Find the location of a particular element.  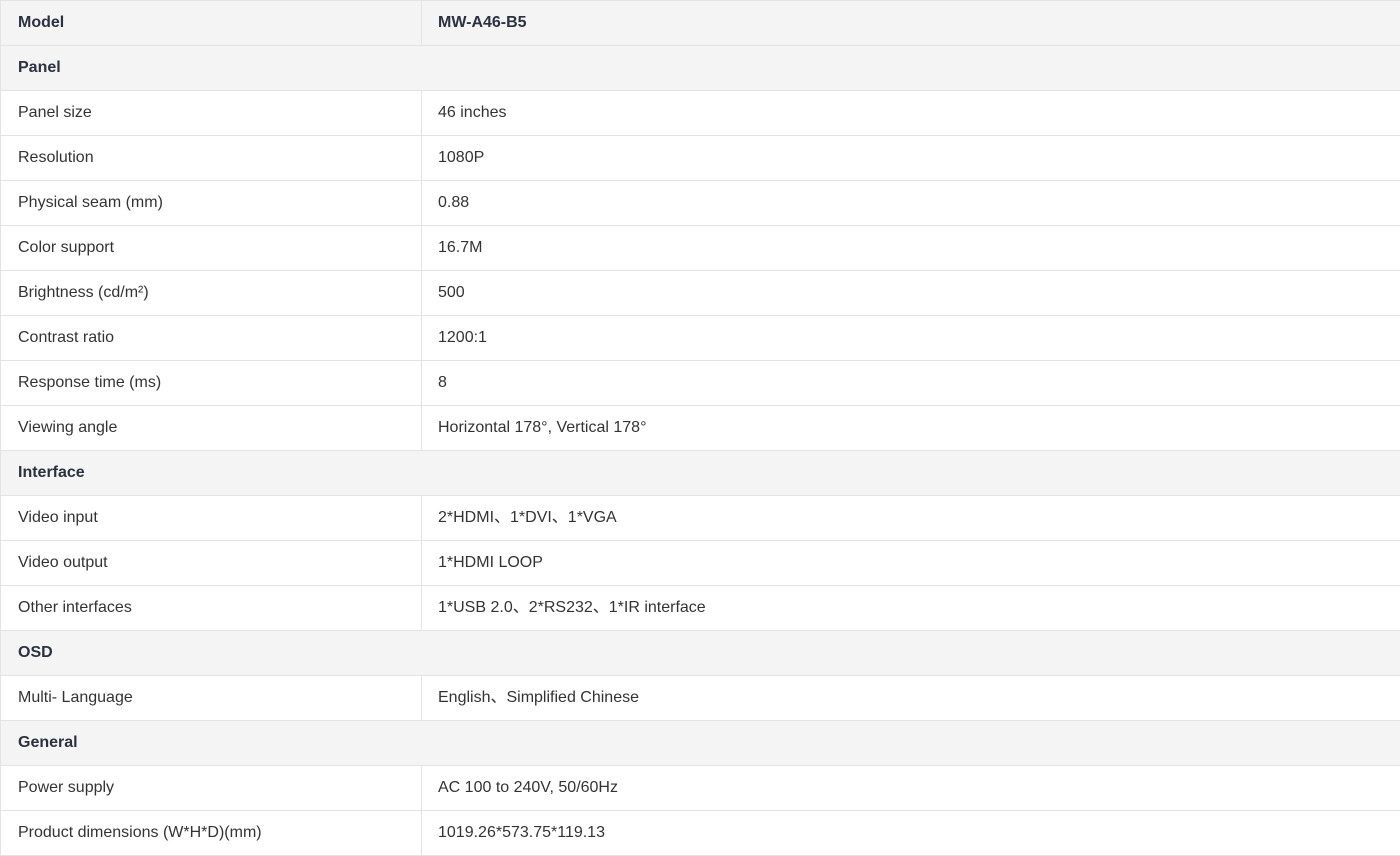

section-header-general: General is located at coordinates (700, 743).